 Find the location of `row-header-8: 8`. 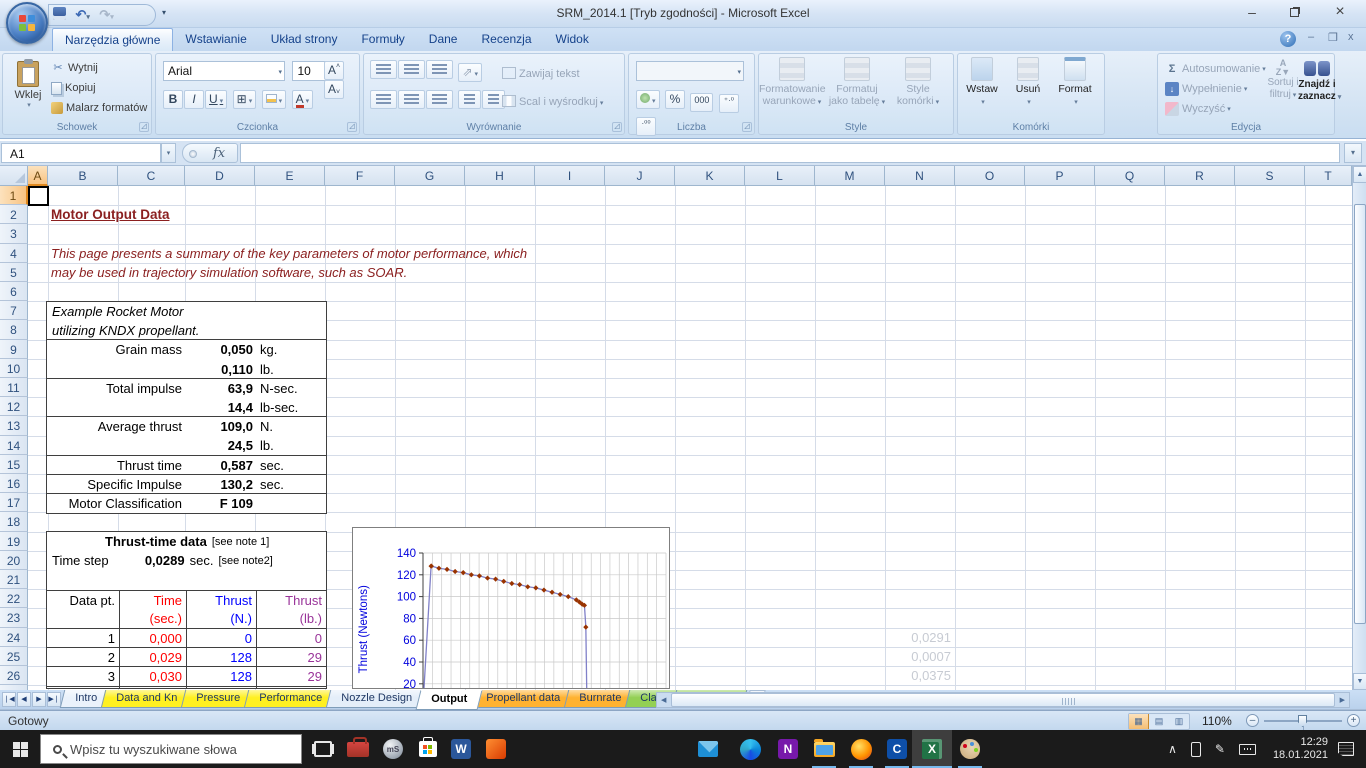

row-header-8: 8 is located at coordinates (14, 330).